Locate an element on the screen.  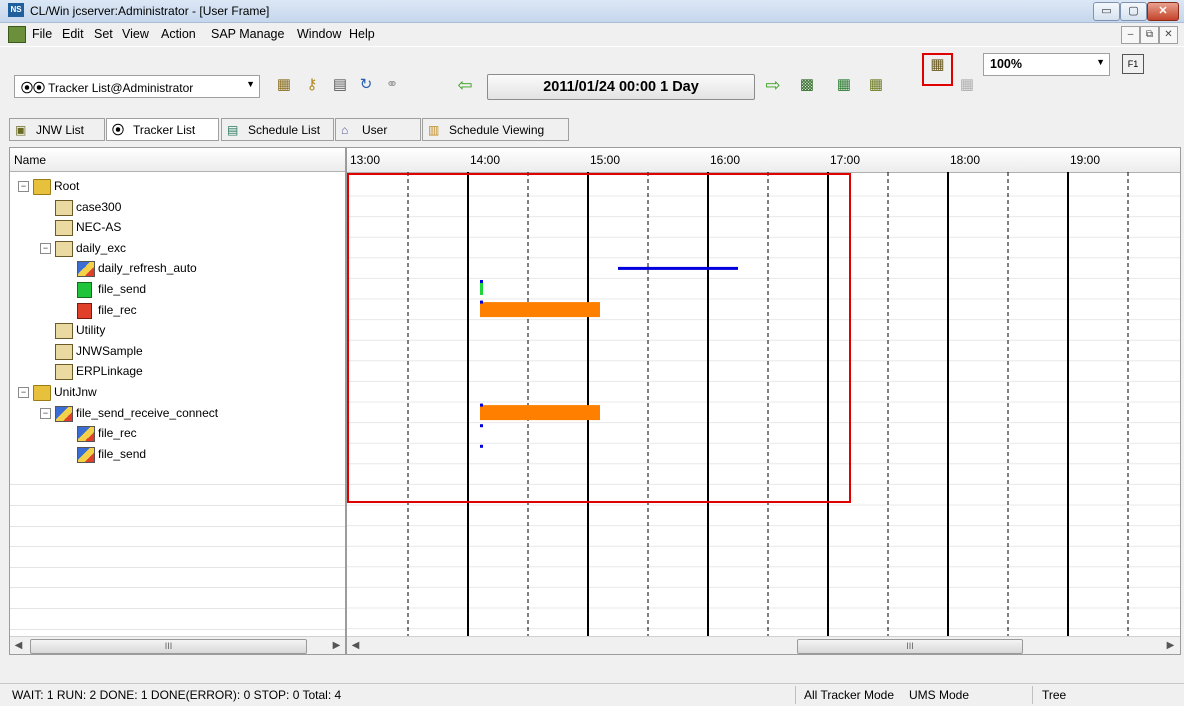
binoculars-icon: ⚭ is located at coordinates (392, 85).